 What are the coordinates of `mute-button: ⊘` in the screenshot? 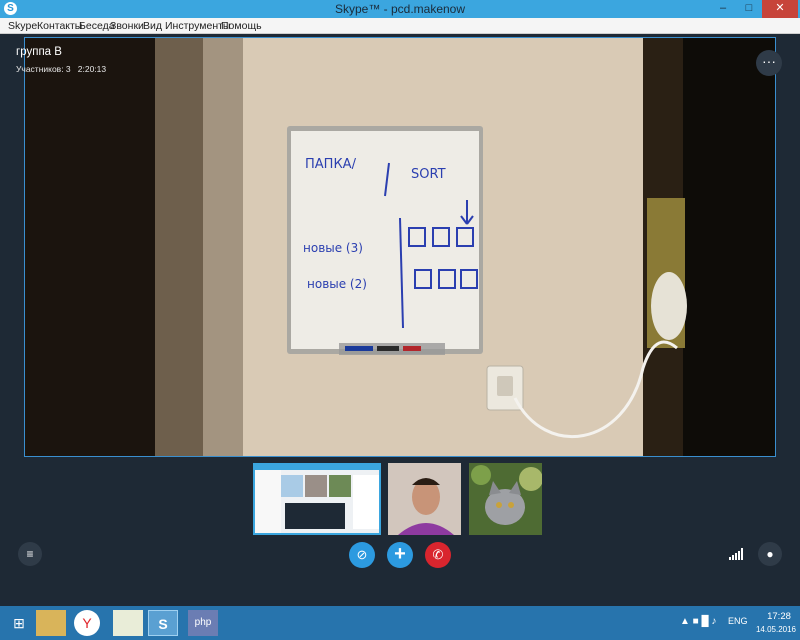 It's located at (362, 555).